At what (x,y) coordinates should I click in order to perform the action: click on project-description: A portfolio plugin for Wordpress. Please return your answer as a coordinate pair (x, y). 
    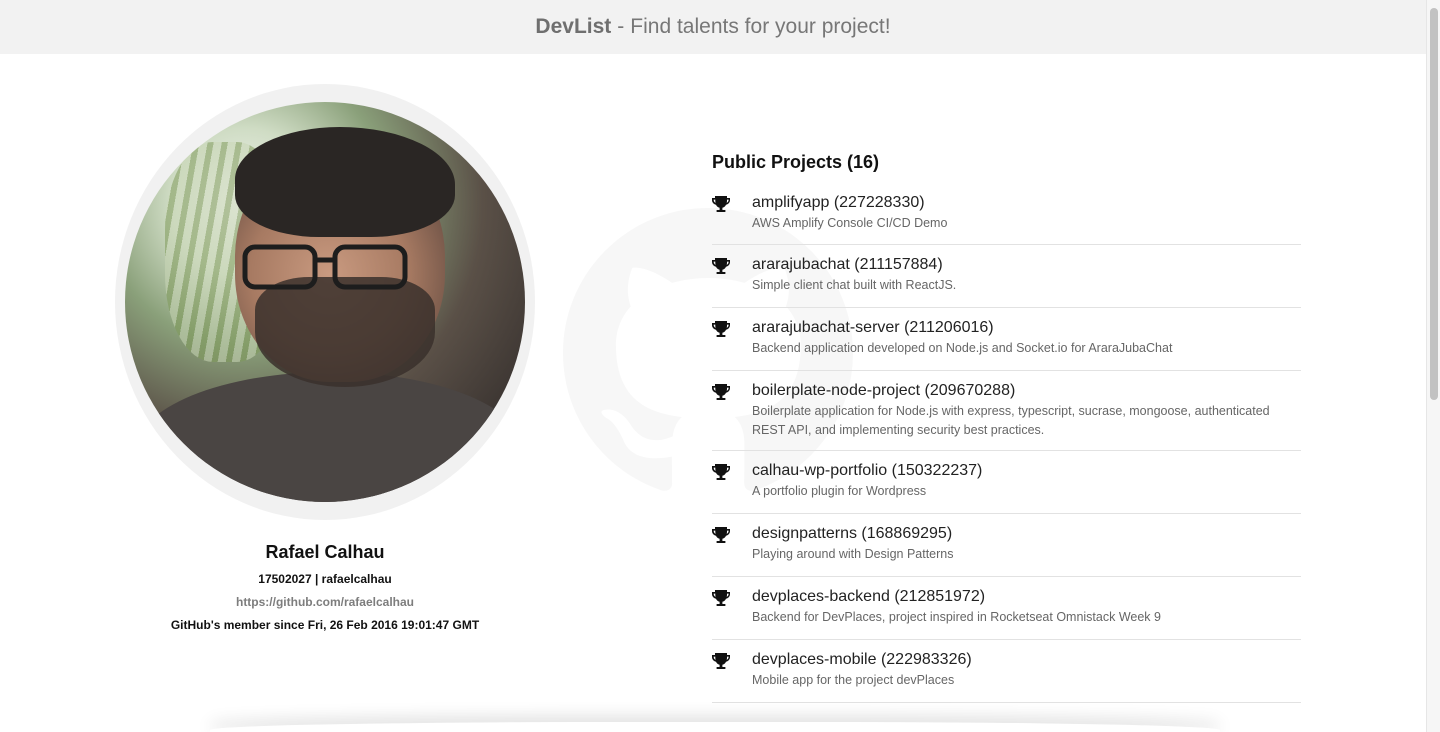
    Looking at the image, I should click on (839, 491).